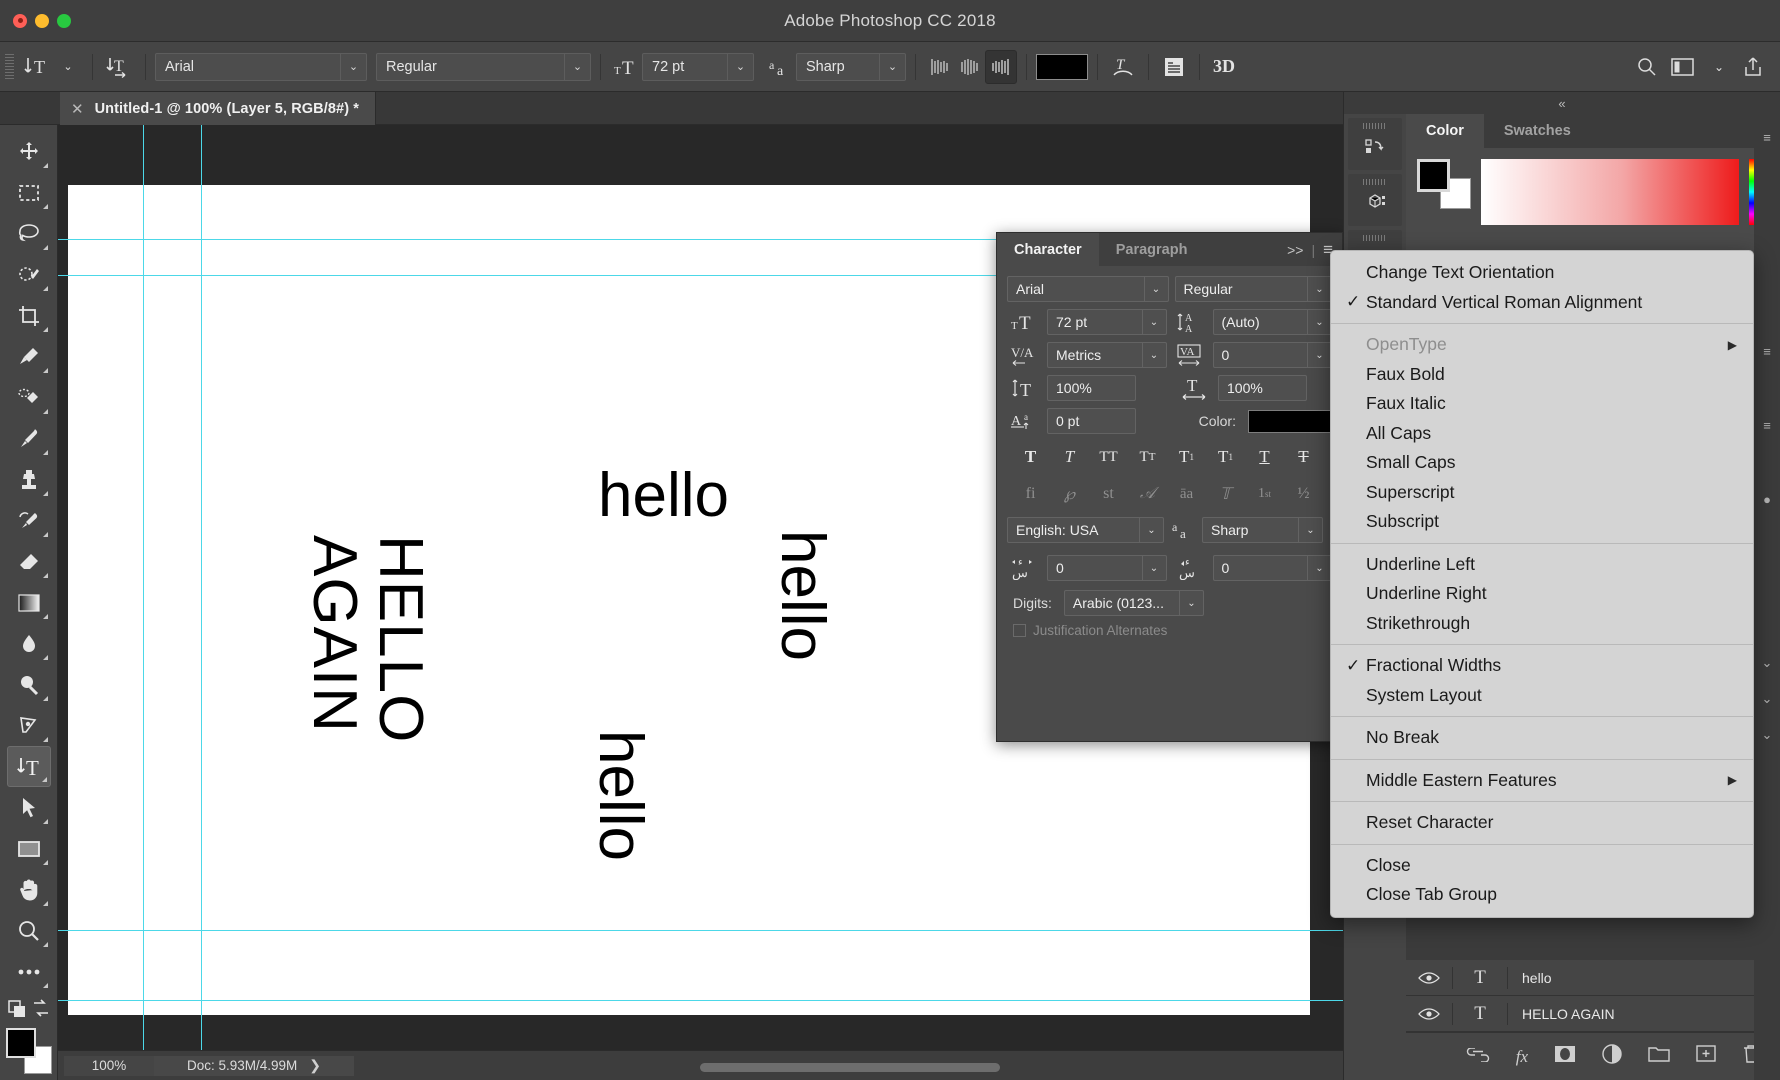 The height and width of the screenshot is (1080, 1780). What do you see at coordinates (1272, 568) in the screenshot?
I see `char-diacritics-select: 0 ⌄` at bounding box center [1272, 568].